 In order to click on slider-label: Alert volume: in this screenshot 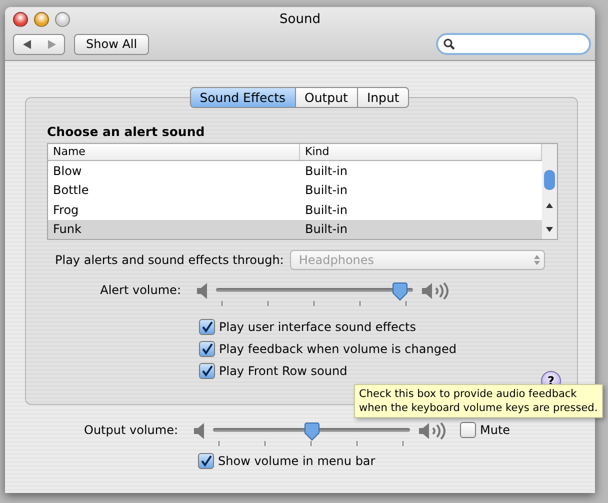, I will do `click(140, 290)`.